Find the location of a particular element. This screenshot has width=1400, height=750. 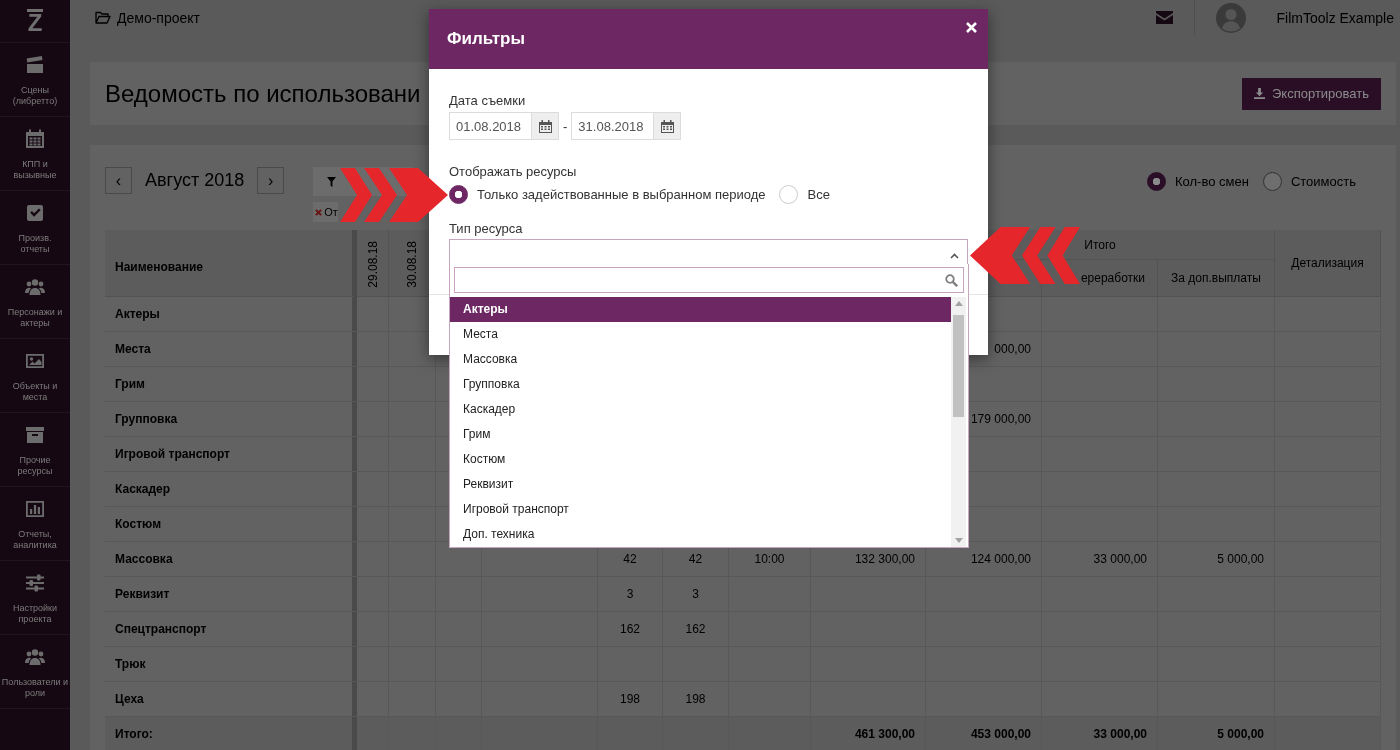

month-label: Август 2018 is located at coordinates (195, 180).